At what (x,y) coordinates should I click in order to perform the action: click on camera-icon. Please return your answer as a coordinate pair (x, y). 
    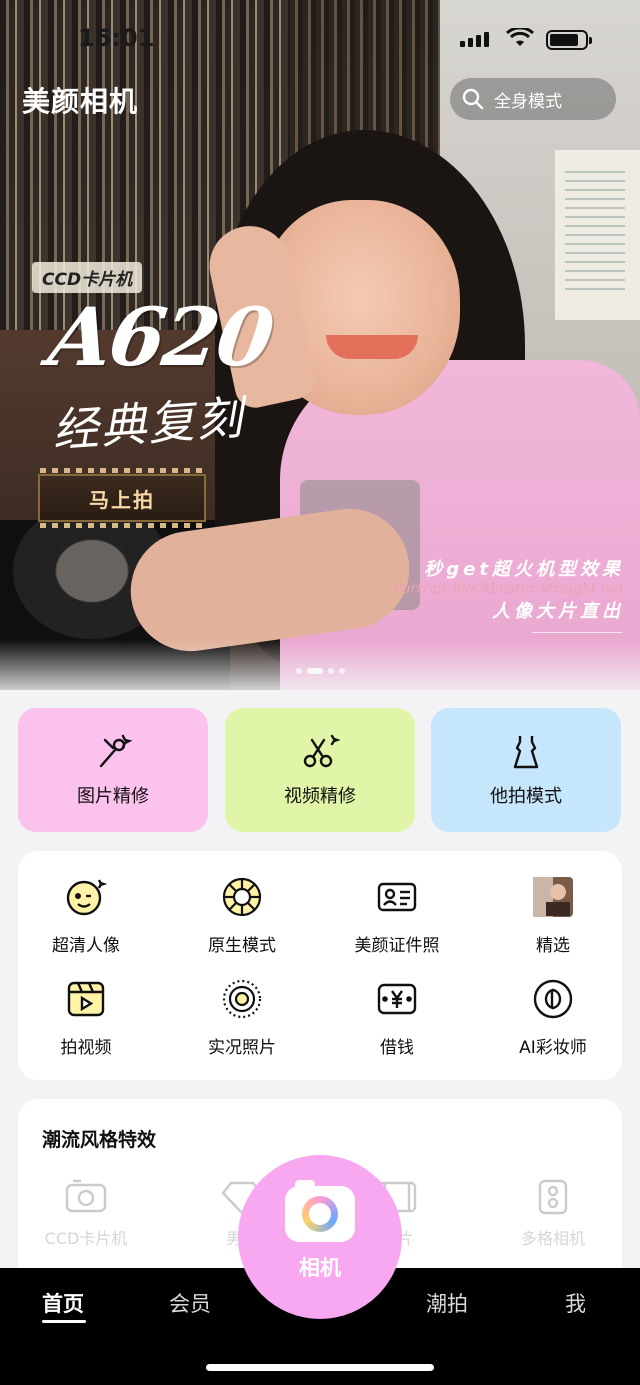
    Looking at the image, I should click on (320, 1211).